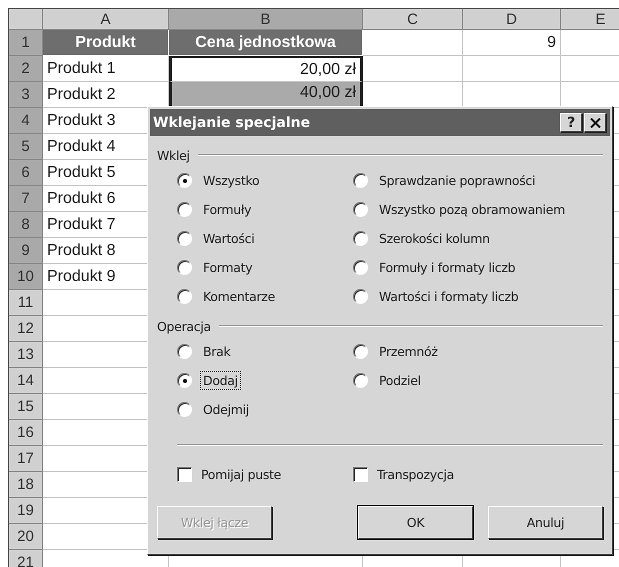 This screenshot has width=619, height=567. Describe the element at coordinates (415, 522) in the screenshot. I see `dialog-button: OK` at that location.